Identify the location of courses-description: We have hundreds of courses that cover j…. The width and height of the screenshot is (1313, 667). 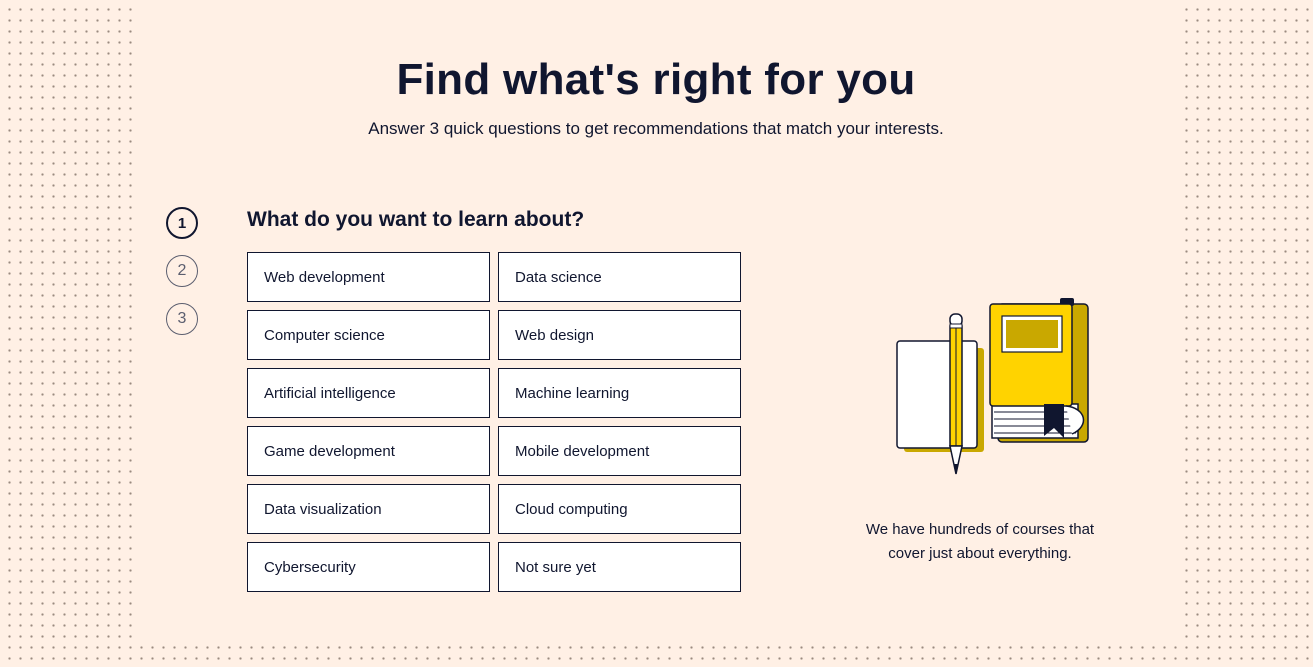
(980, 541).